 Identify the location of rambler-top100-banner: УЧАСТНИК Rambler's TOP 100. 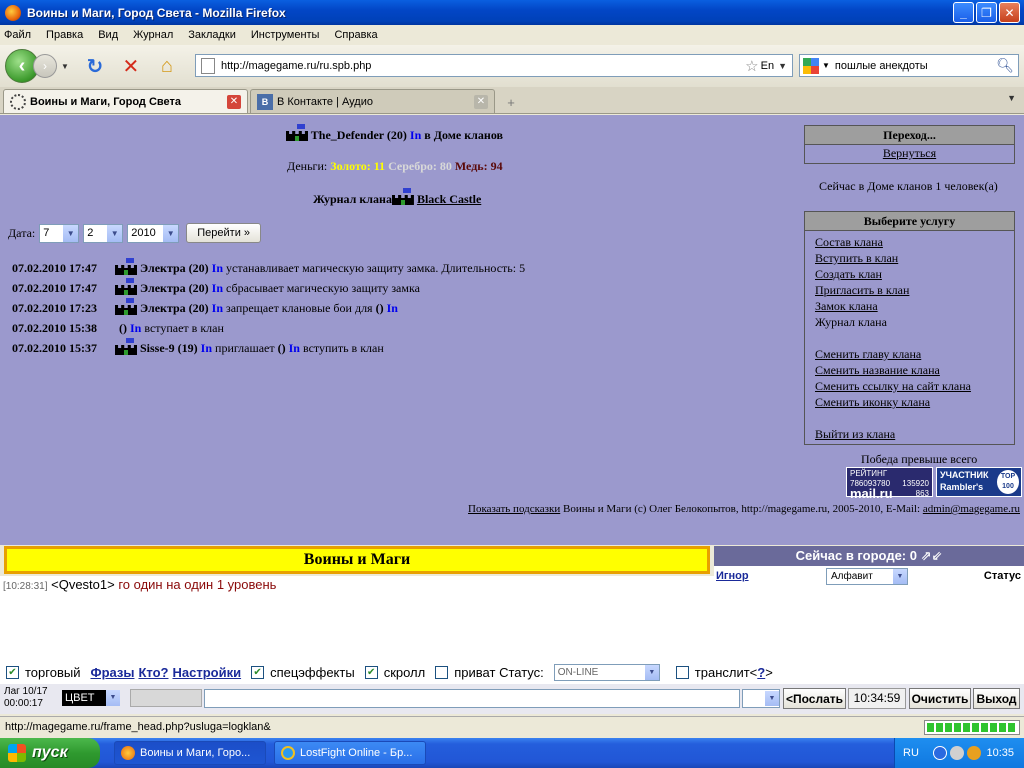
(979, 482).